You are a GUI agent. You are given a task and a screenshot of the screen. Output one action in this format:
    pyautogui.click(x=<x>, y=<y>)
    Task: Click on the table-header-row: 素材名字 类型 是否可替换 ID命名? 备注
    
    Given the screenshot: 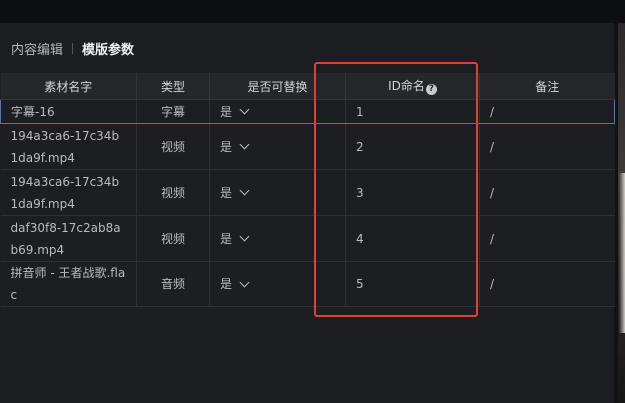 What is the action you would take?
    pyautogui.click(x=307, y=86)
    